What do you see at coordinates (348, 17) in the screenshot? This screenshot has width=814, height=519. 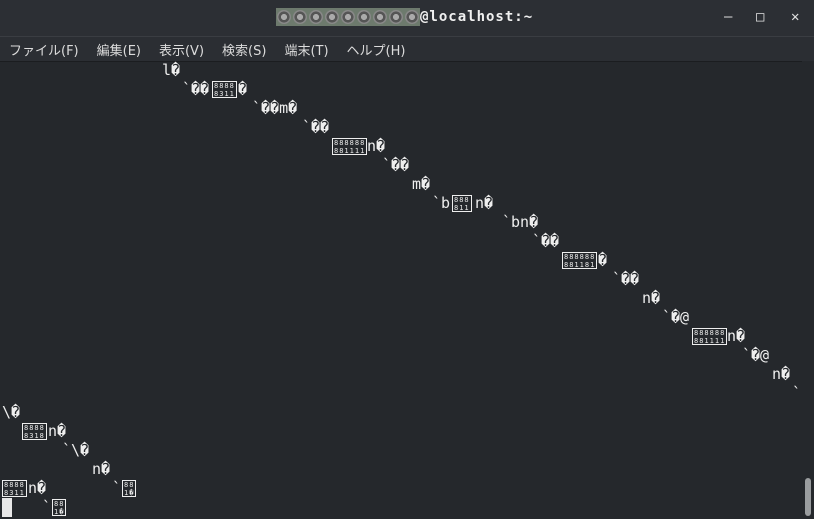 I see `garbled-title-glyphs` at bounding box center [348, 17].